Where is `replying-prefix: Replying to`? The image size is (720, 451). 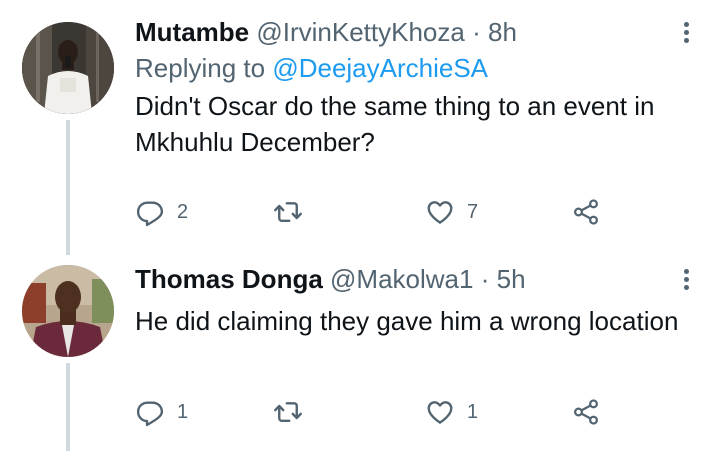 replying-prefix: Replying to is located at coordinates (200, 68).